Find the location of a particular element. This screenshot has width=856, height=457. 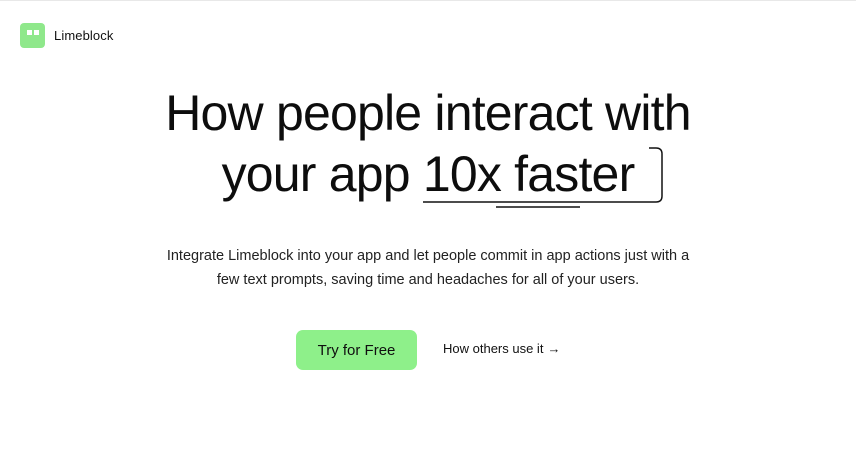

hero-title-prefix: your app is located at coordinates (322, 174).